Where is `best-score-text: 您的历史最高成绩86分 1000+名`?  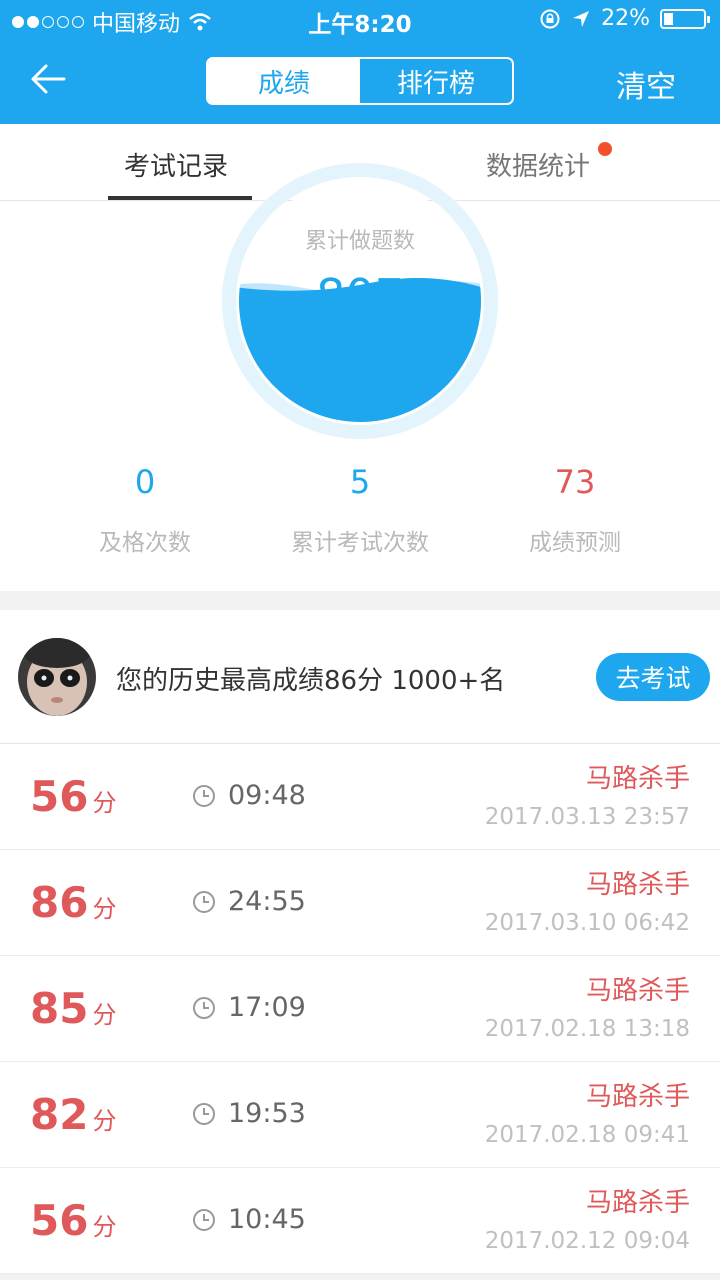
best-score-text: 您的历史最高成绩86分 1000+名 is located at coordinates (311, 681).